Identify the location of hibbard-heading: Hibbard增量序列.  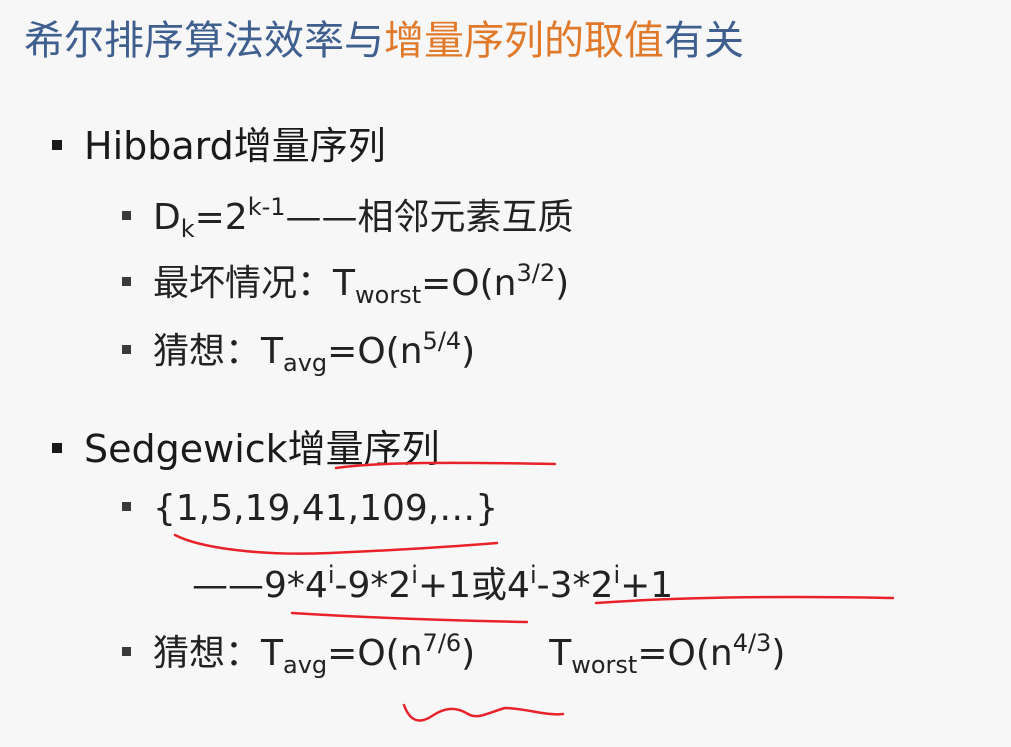
(235, 146).